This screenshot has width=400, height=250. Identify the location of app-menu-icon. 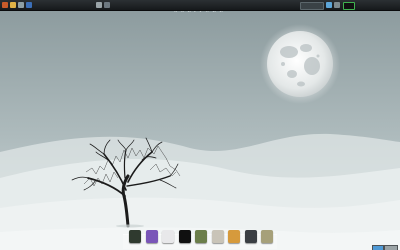
(5, 5).